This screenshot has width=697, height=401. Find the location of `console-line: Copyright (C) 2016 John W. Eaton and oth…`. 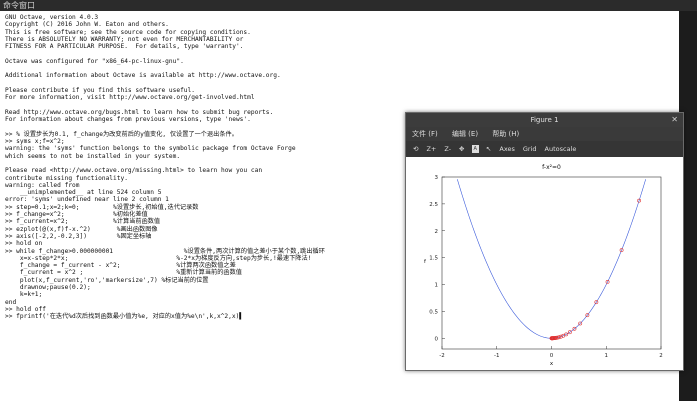

console-line: Copyright (C) 2016 John W. Eaton and oth… is located at coordinates (87, 25).